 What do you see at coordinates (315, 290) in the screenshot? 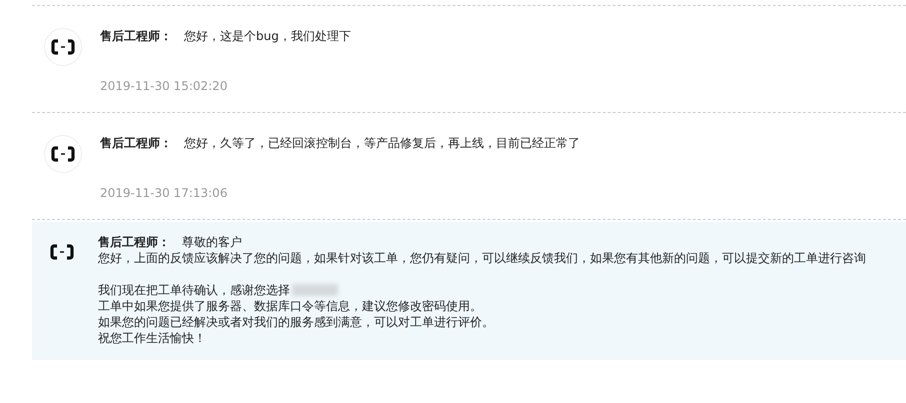
I see `blurred-redaction` at bounding box center [315, 290].